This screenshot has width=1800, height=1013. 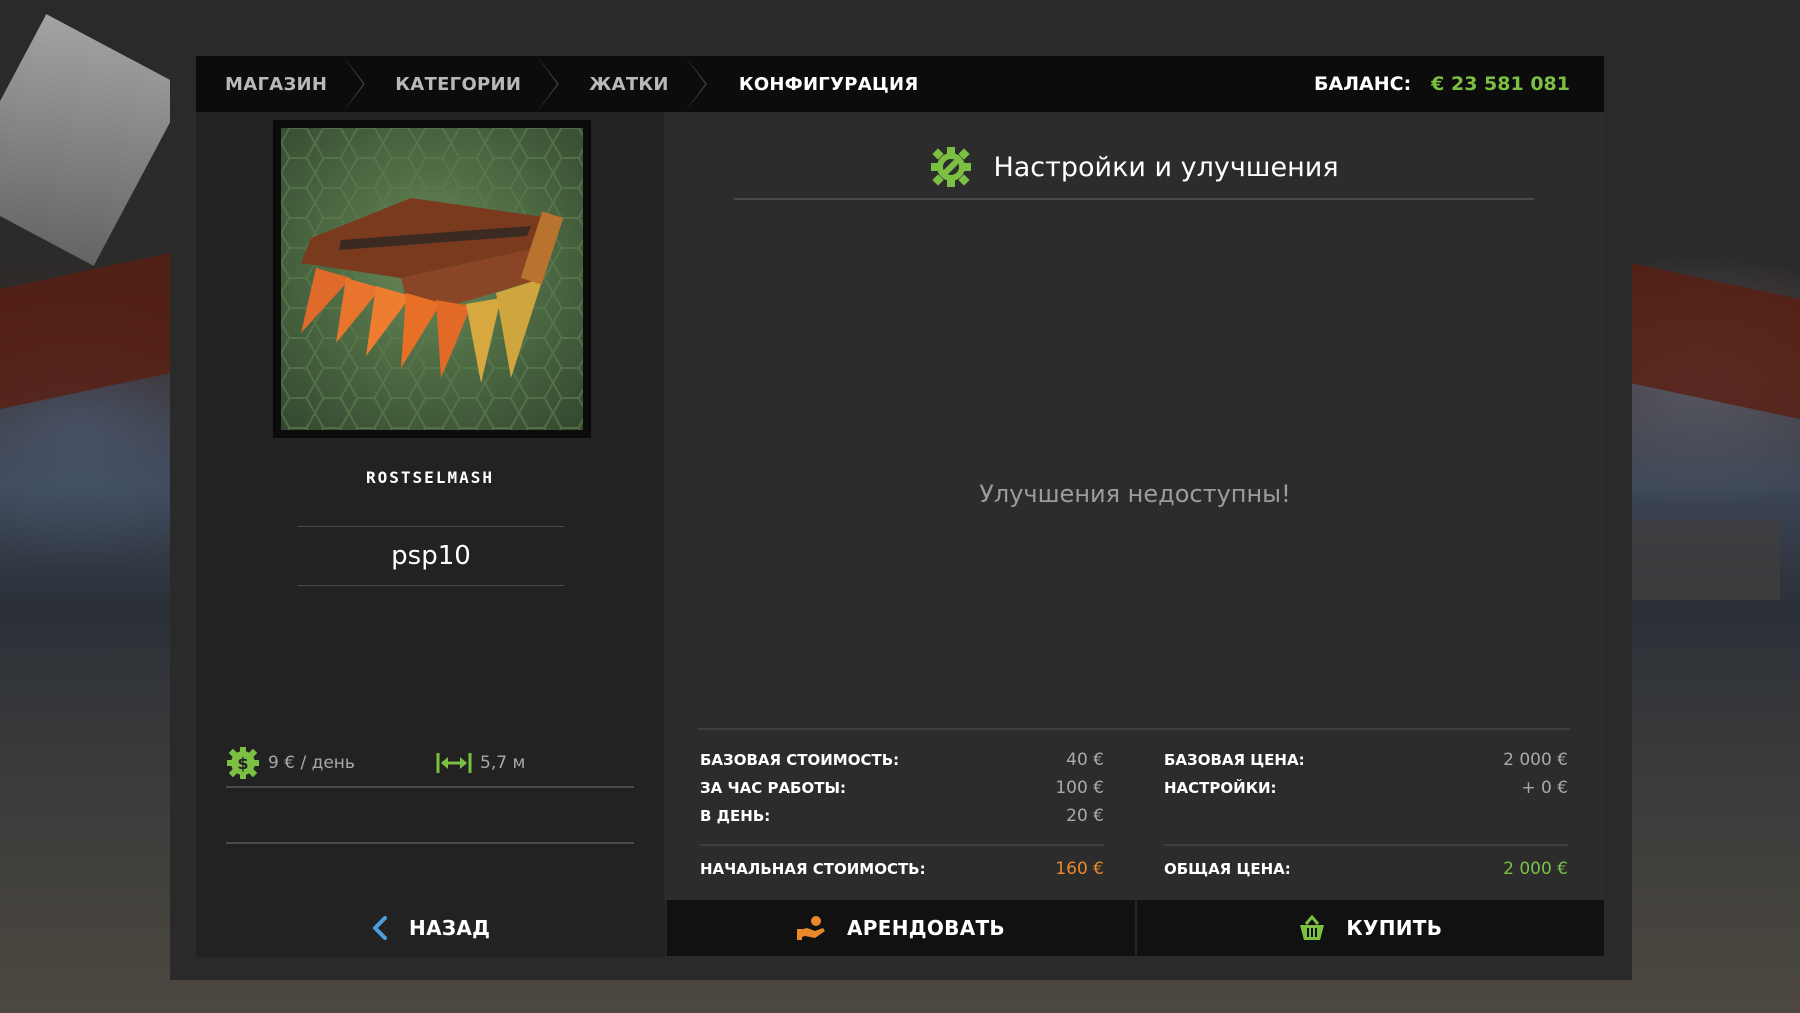 I want to click on upkeep-value: 9 € / день, so click(x=311, y=763).